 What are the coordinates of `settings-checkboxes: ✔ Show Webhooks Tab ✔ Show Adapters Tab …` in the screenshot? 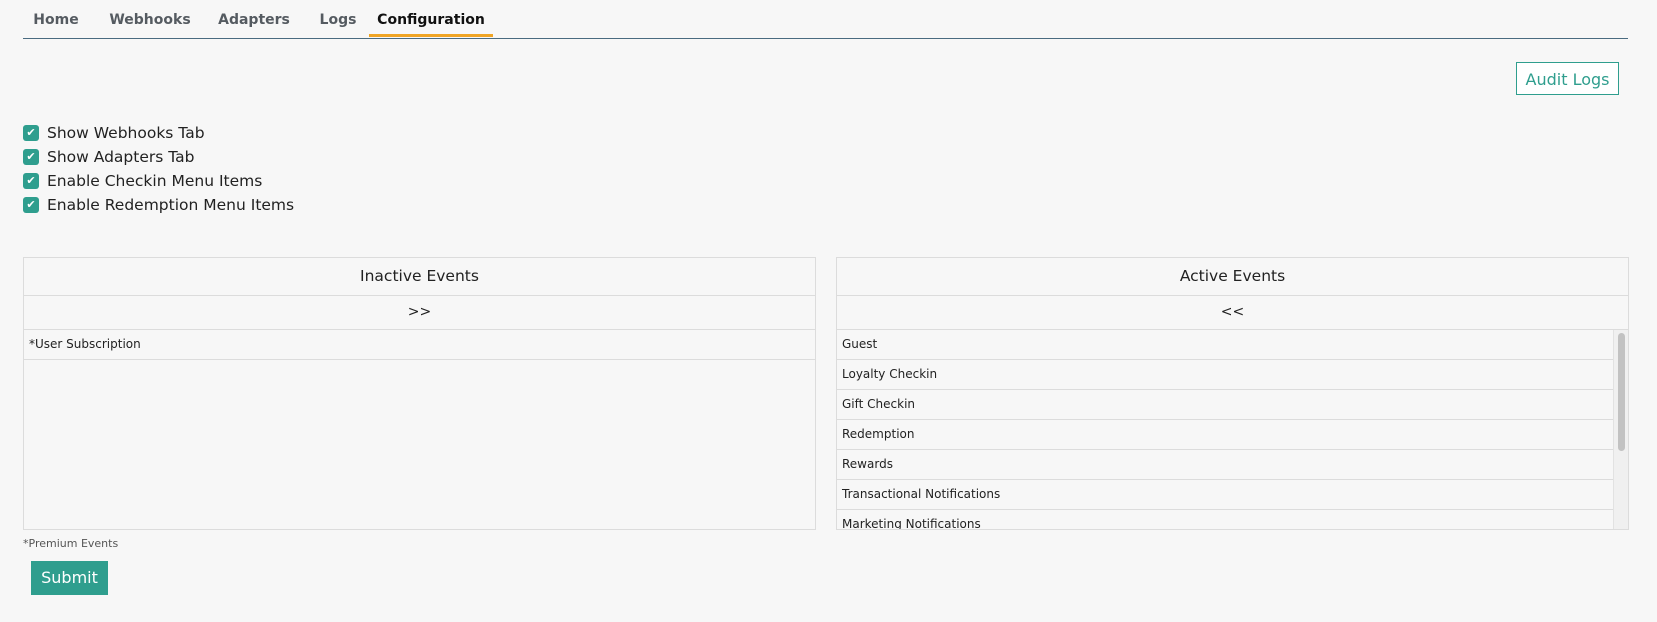 It's located at (158, 169).